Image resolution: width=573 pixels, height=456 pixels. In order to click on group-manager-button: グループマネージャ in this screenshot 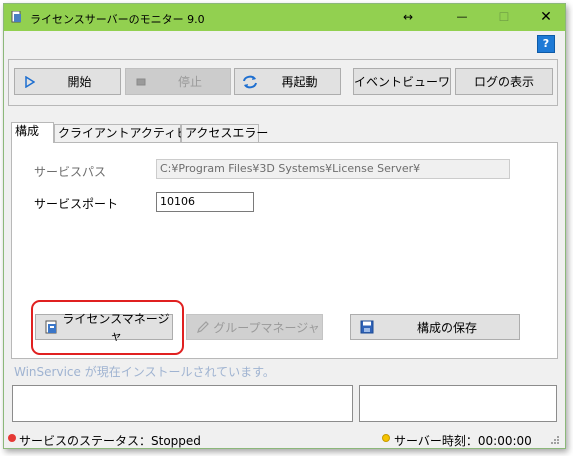, I will do `click(254, 327)`.